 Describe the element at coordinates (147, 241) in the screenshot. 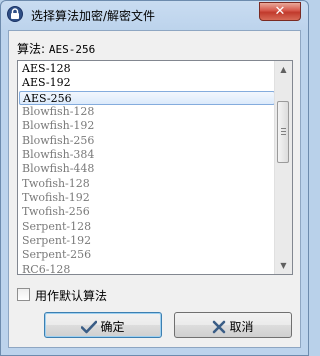

I see `list-item: Serpent-192` at that location.